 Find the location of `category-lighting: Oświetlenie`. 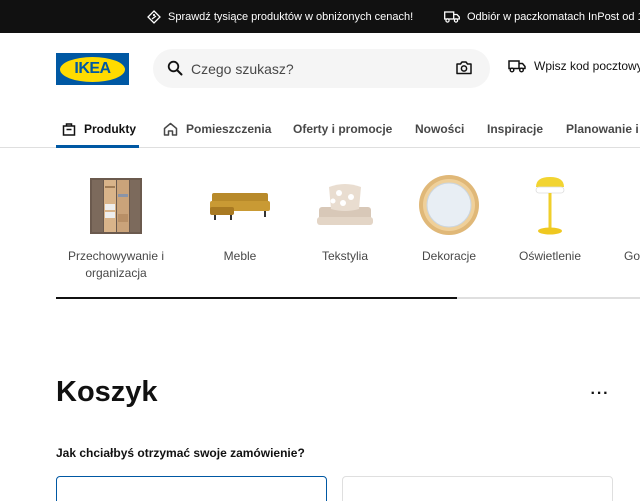

category-lighting: Oświetlenie is located at coordinates (550, 217).